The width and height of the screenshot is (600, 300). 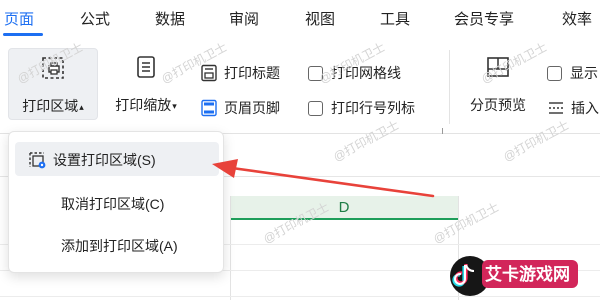 I want to click on show-option: 显示, so click(x=572, y=73).